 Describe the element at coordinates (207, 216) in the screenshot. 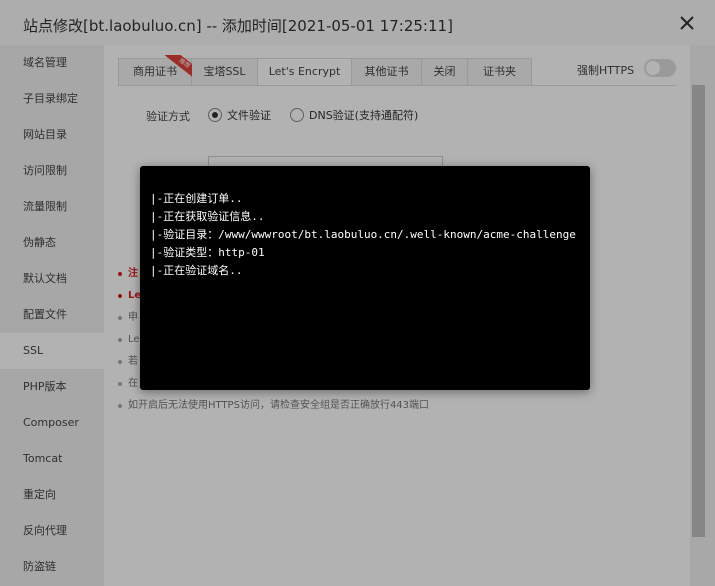

I see `console-line: |-正在获取验证信息..` at that location.